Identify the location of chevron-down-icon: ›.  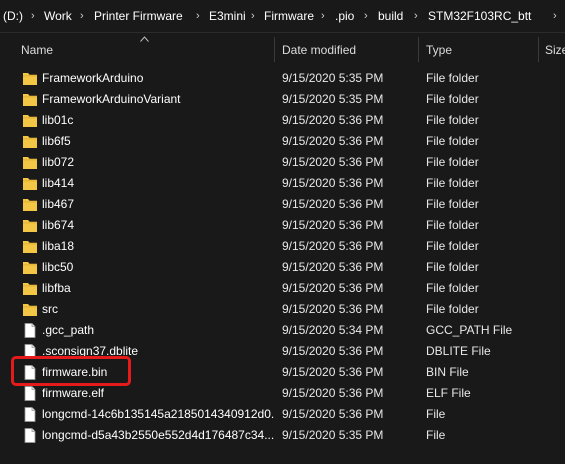
(555, 16).